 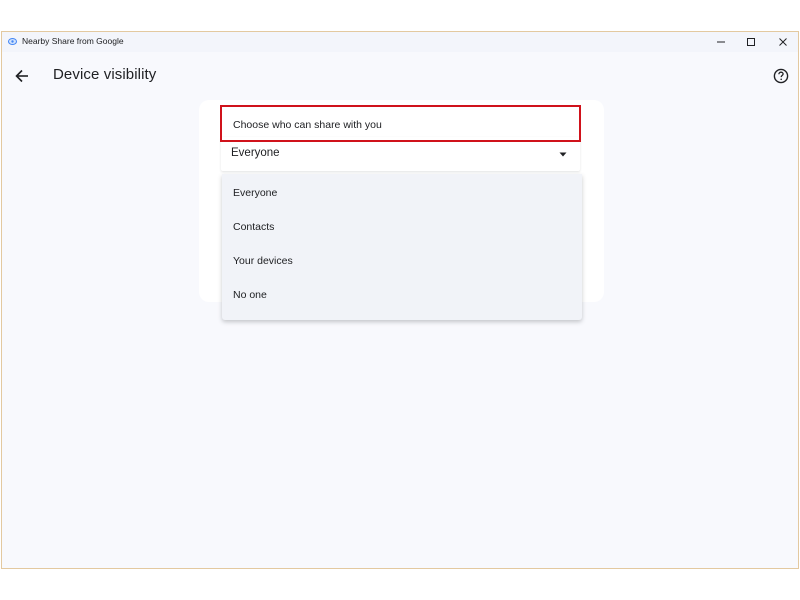 I want to click on caret-down-icon, so click(x=563, y=154).